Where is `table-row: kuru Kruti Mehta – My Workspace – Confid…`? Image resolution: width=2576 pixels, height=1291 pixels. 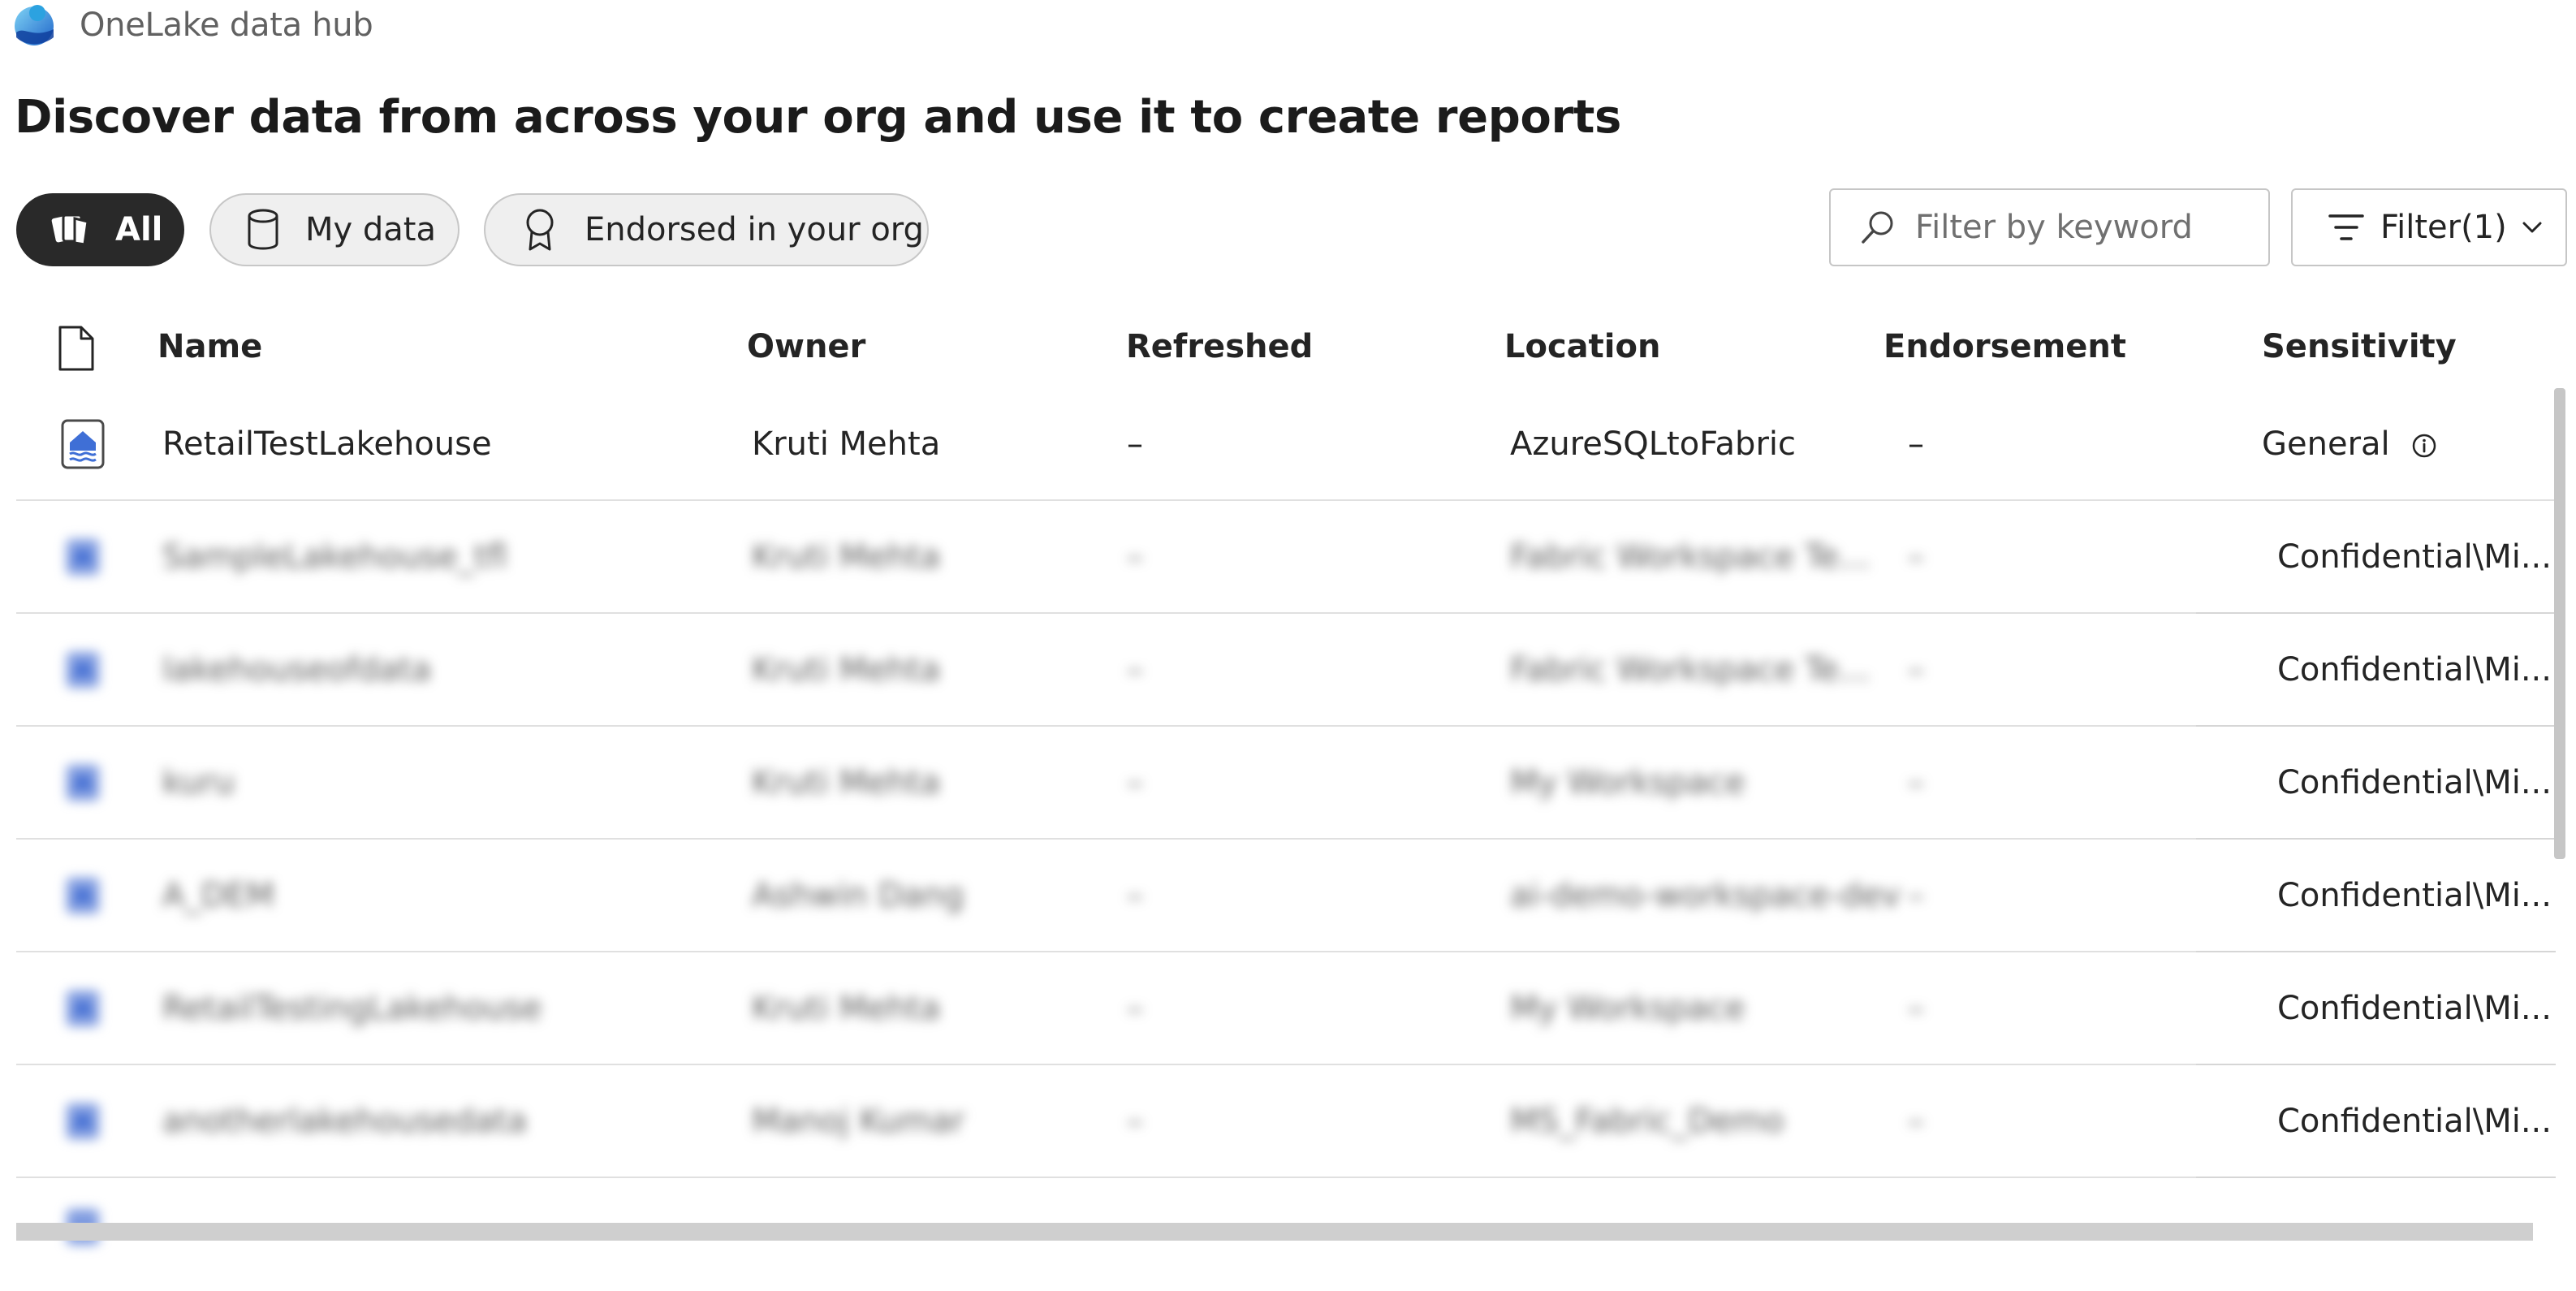 table-row: kuru Kruti Mehta – My Workspace – Confid… is located at coordinates (1286, 784).